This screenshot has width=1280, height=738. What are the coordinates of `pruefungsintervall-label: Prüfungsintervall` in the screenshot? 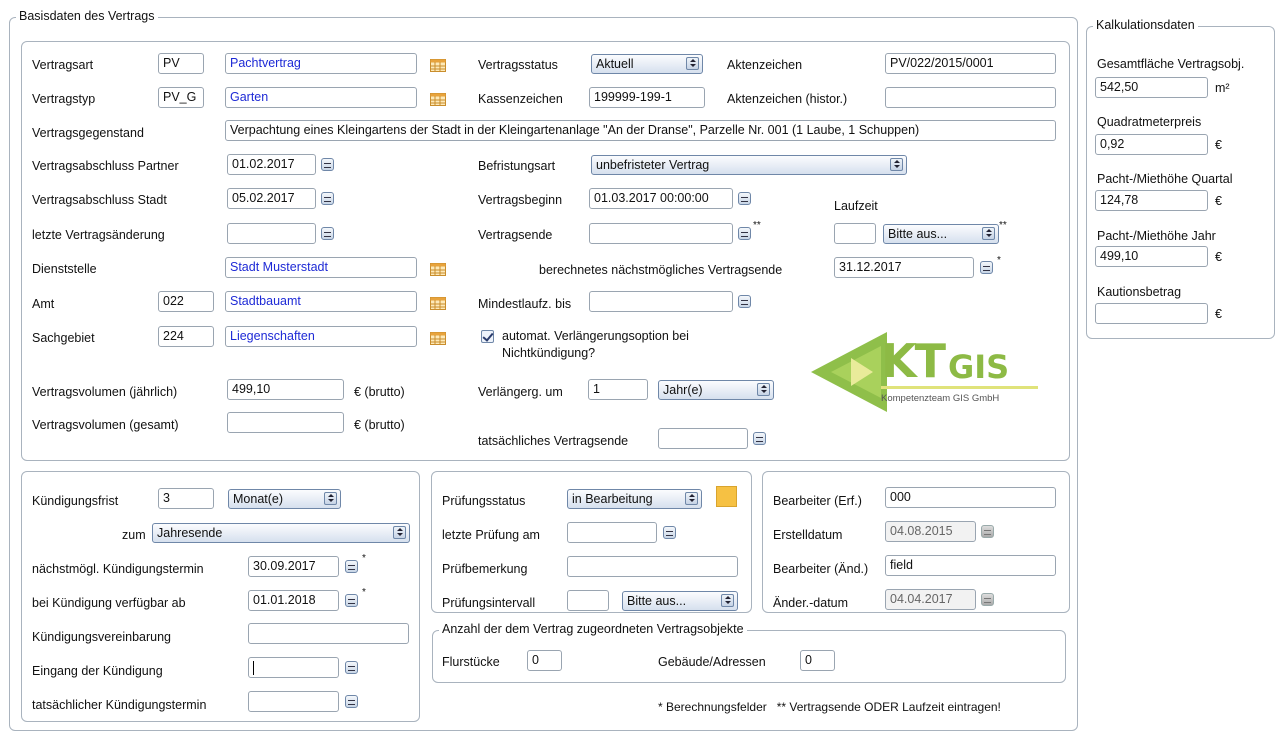 It's located at (489, 603).